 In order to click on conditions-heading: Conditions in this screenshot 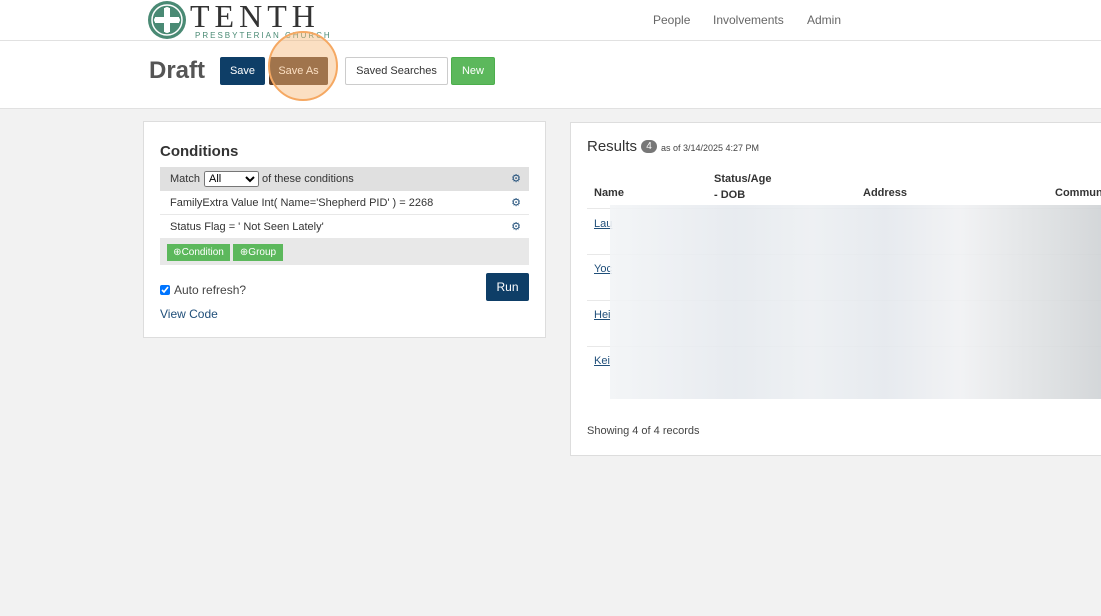, I will do `click(199, 151)`.